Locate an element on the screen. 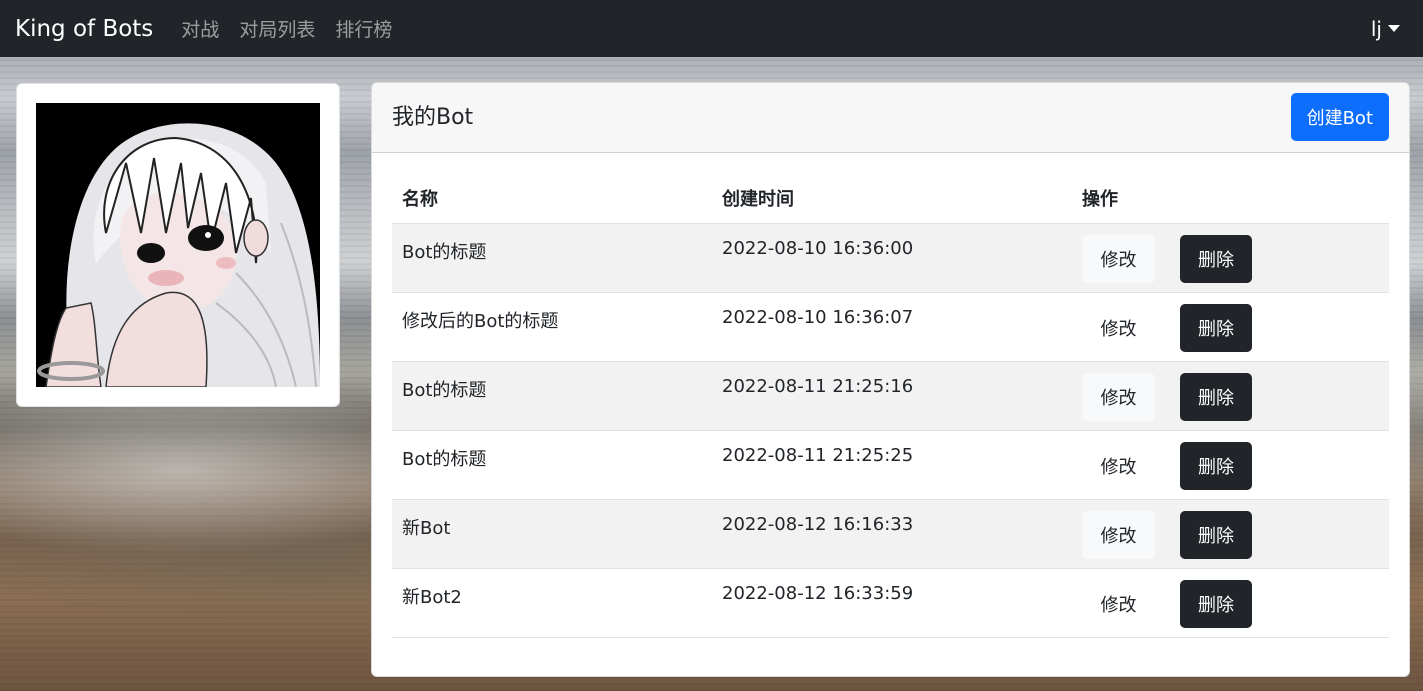  bot-created-cell: 2022-08-12 16:33:59 is located at coordinates (892, 603).